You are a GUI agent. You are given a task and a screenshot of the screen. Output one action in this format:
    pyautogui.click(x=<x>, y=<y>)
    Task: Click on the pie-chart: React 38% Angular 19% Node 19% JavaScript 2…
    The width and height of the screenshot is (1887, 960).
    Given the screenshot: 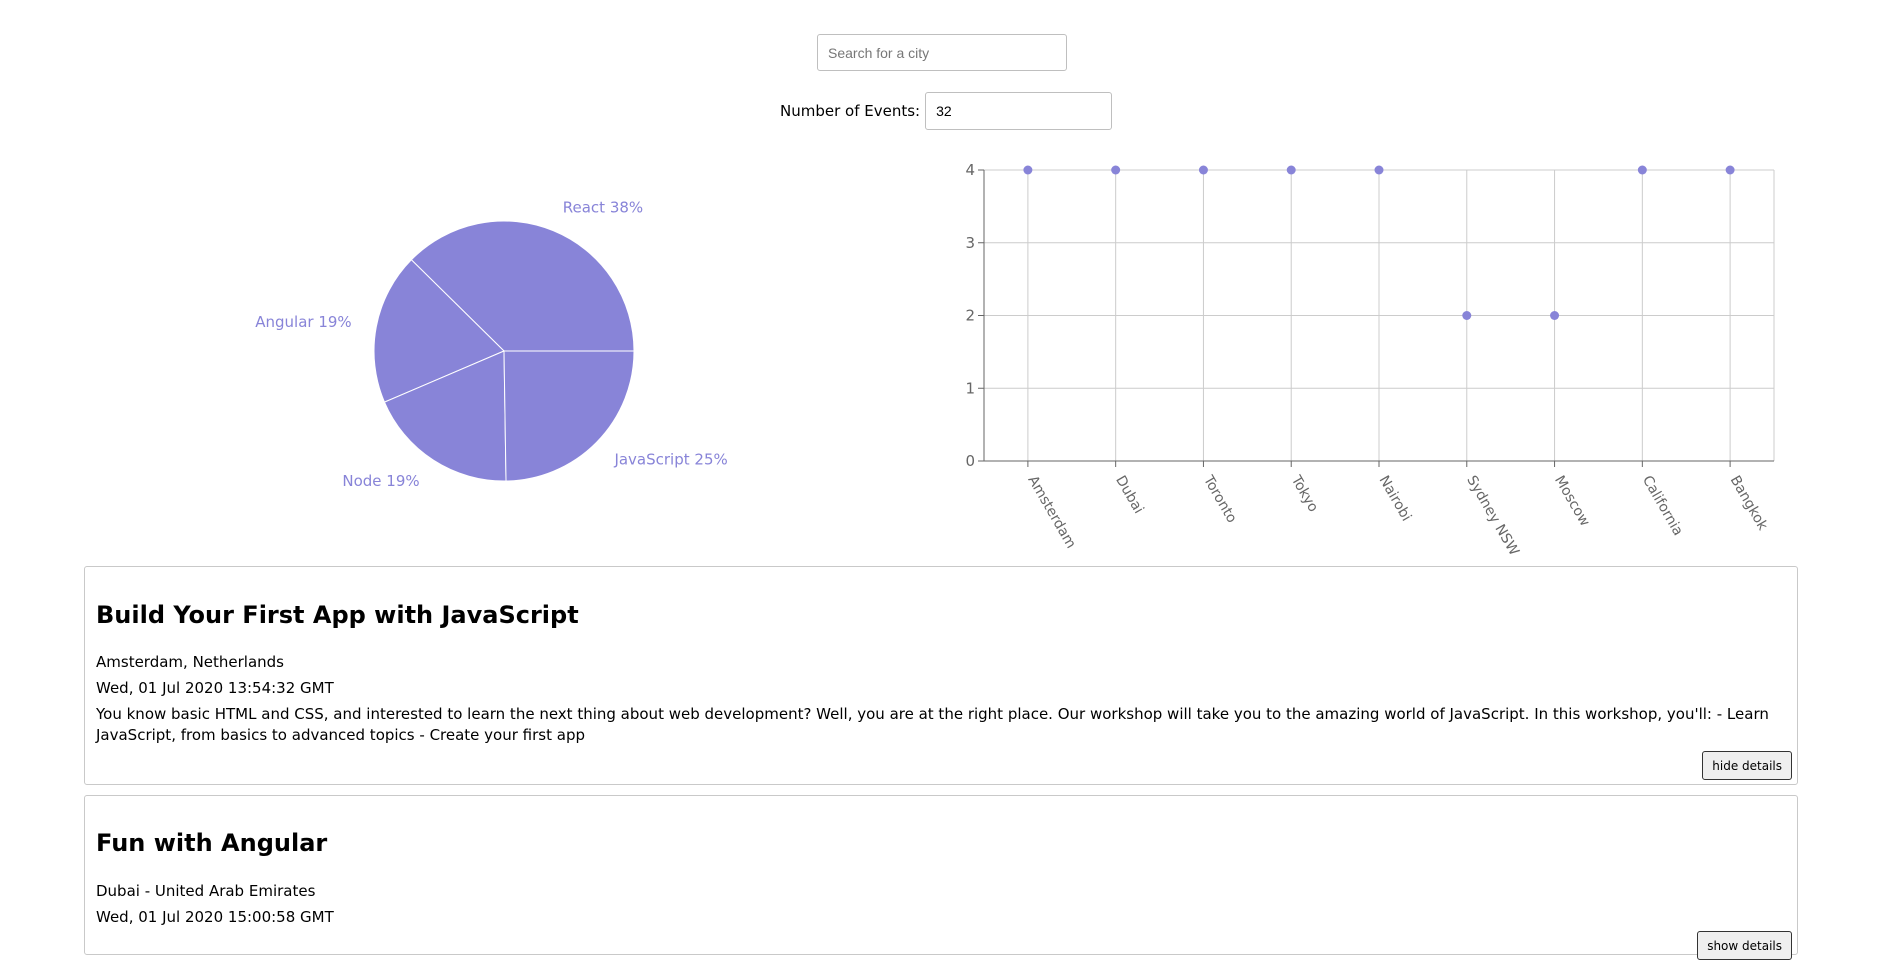 What is the action you would take?
    pyautogui.click(x=491, y=344)
    